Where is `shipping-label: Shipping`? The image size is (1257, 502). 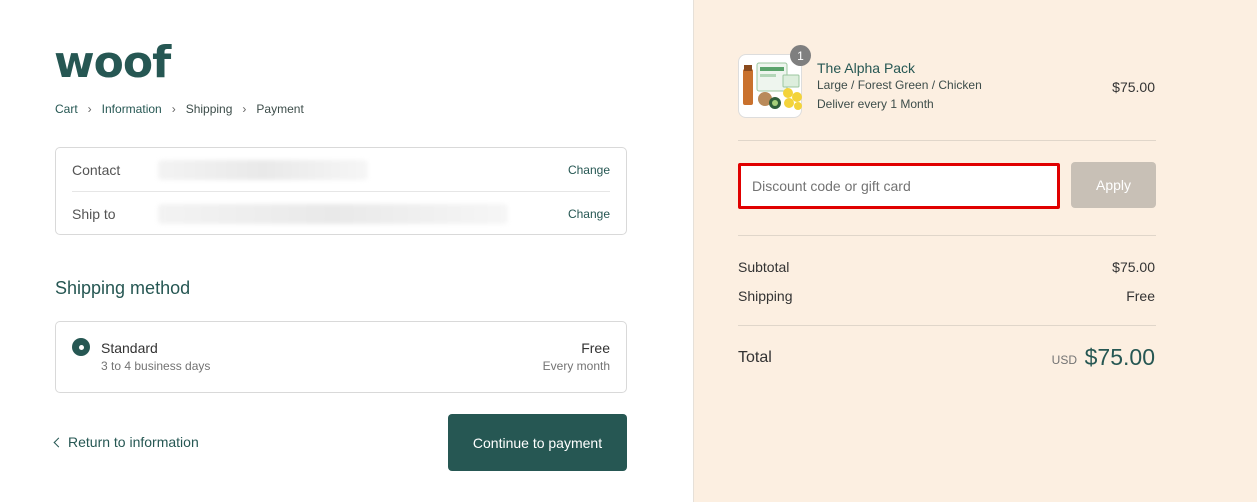 shipping-label: Shipping is located at coordinates (765, 296).